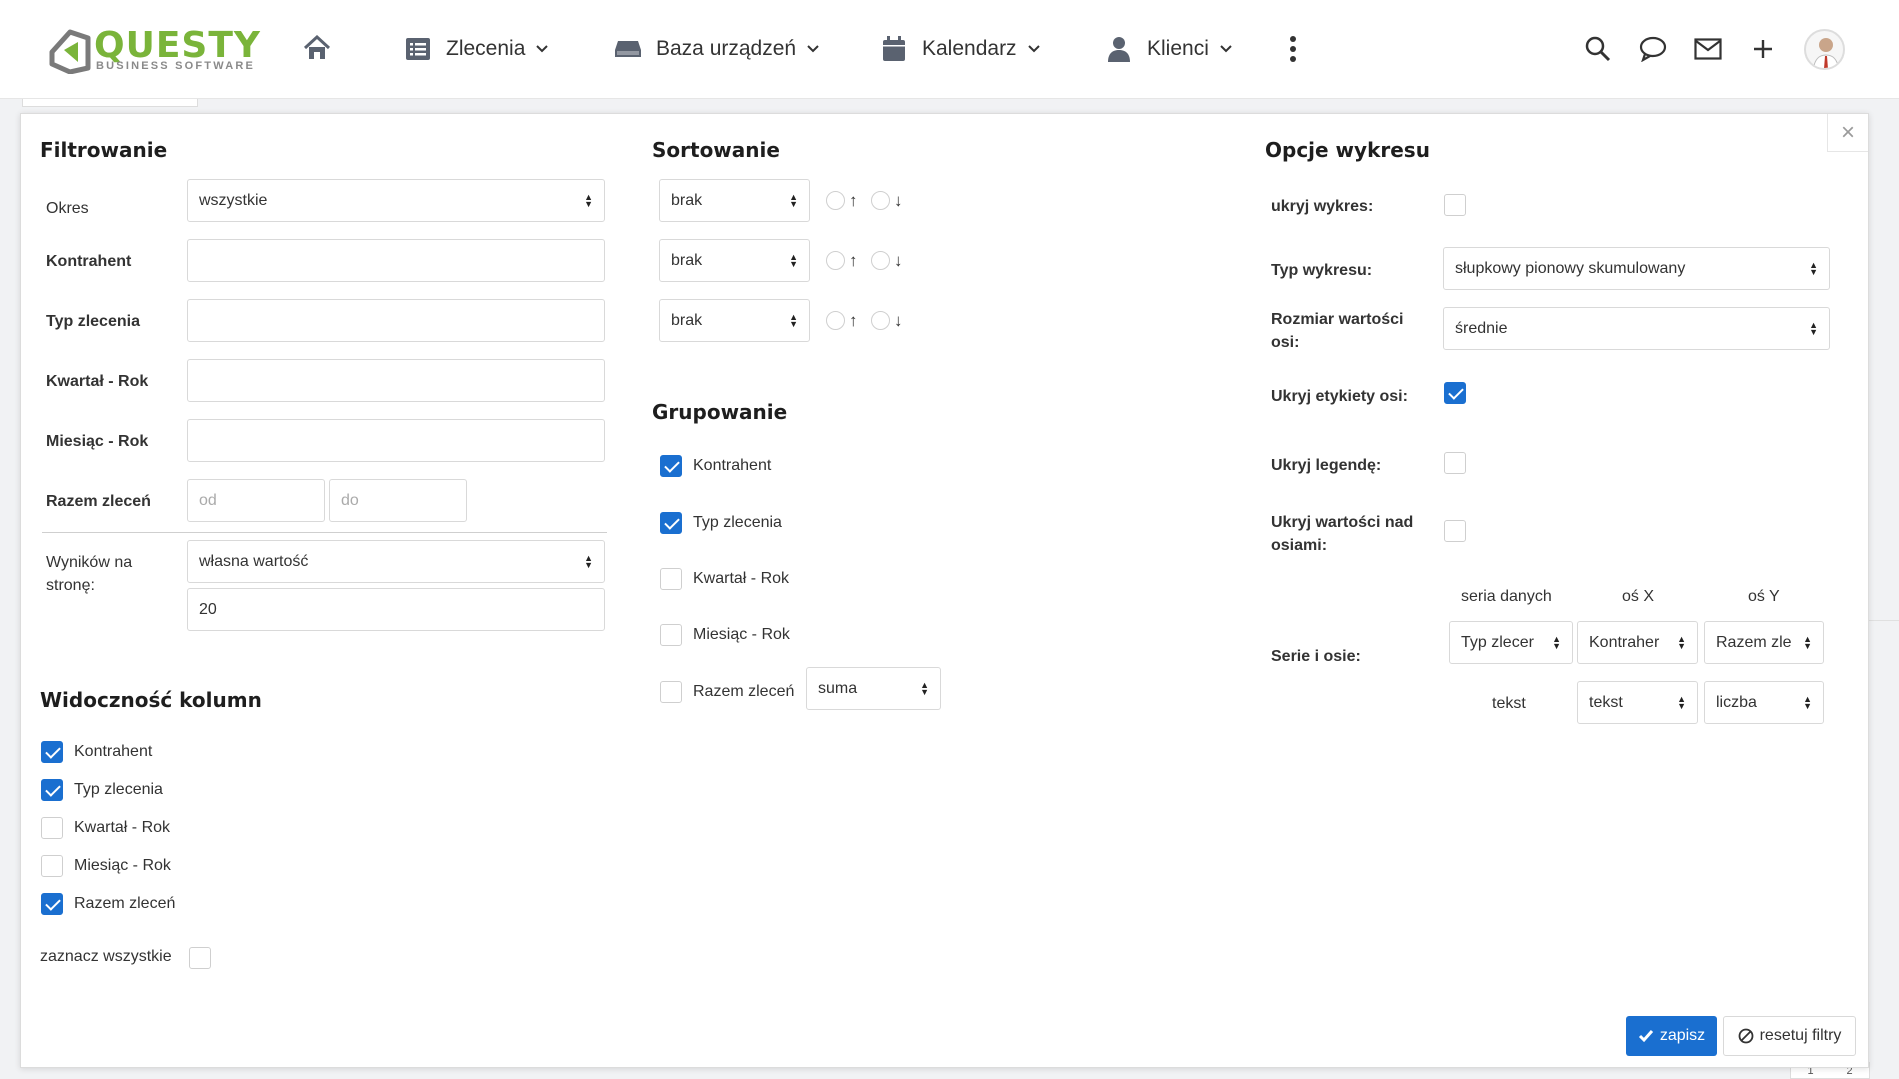 This screenshot has width=1899, height=1079. I want to click on series-data-value: Typ zlecer, so click(1497, 642).